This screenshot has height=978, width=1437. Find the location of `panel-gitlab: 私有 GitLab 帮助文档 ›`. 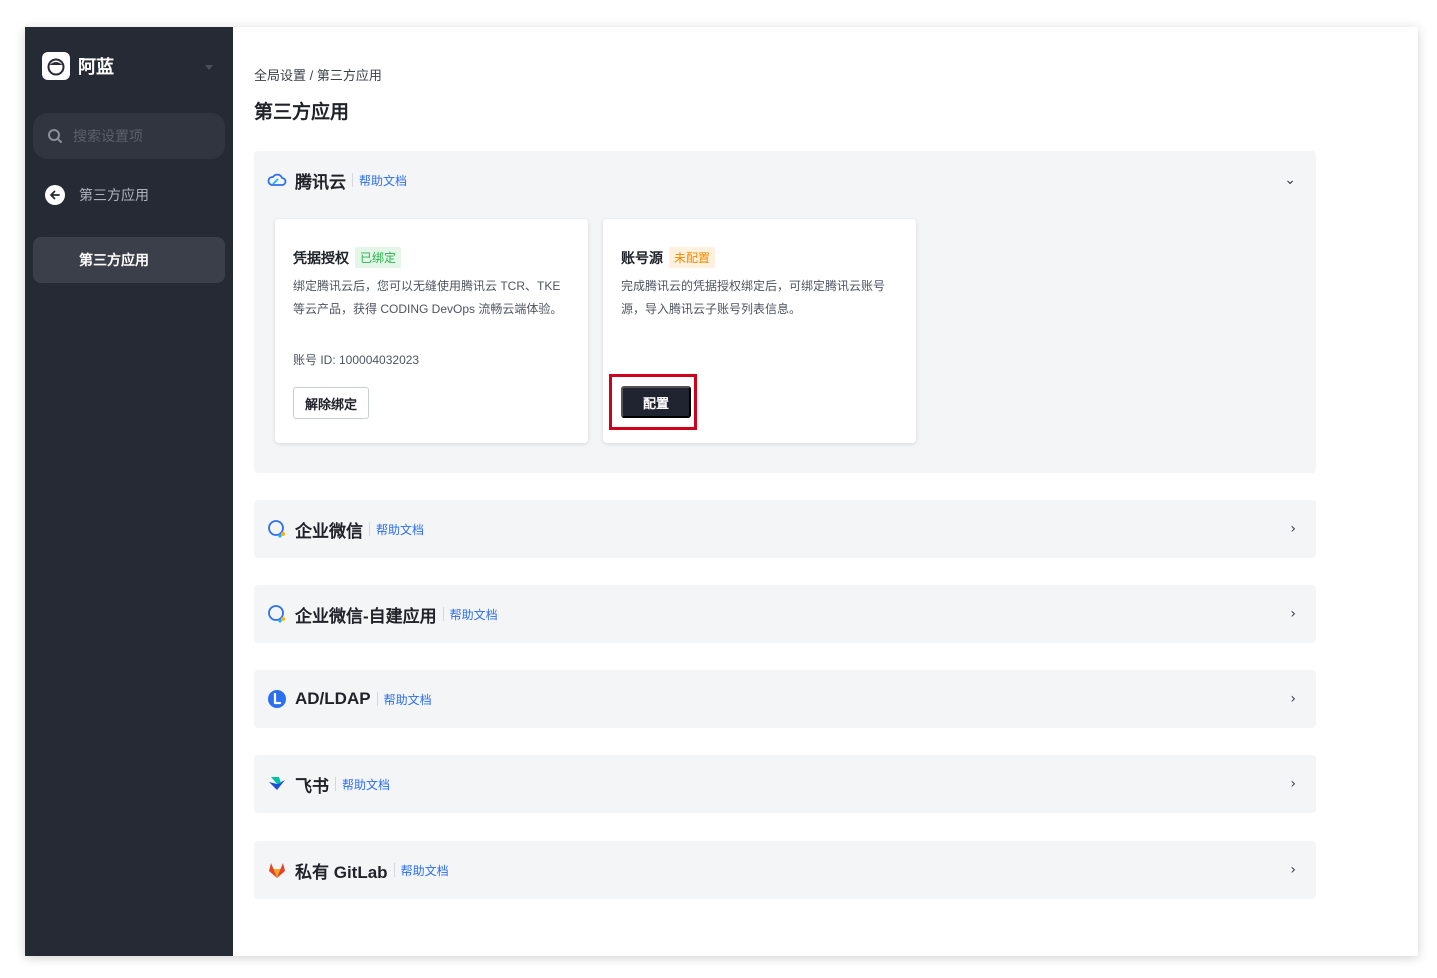

panel-gitlab: 私有 GitLab 帮助文档 › is located at coordinates (785, 870).